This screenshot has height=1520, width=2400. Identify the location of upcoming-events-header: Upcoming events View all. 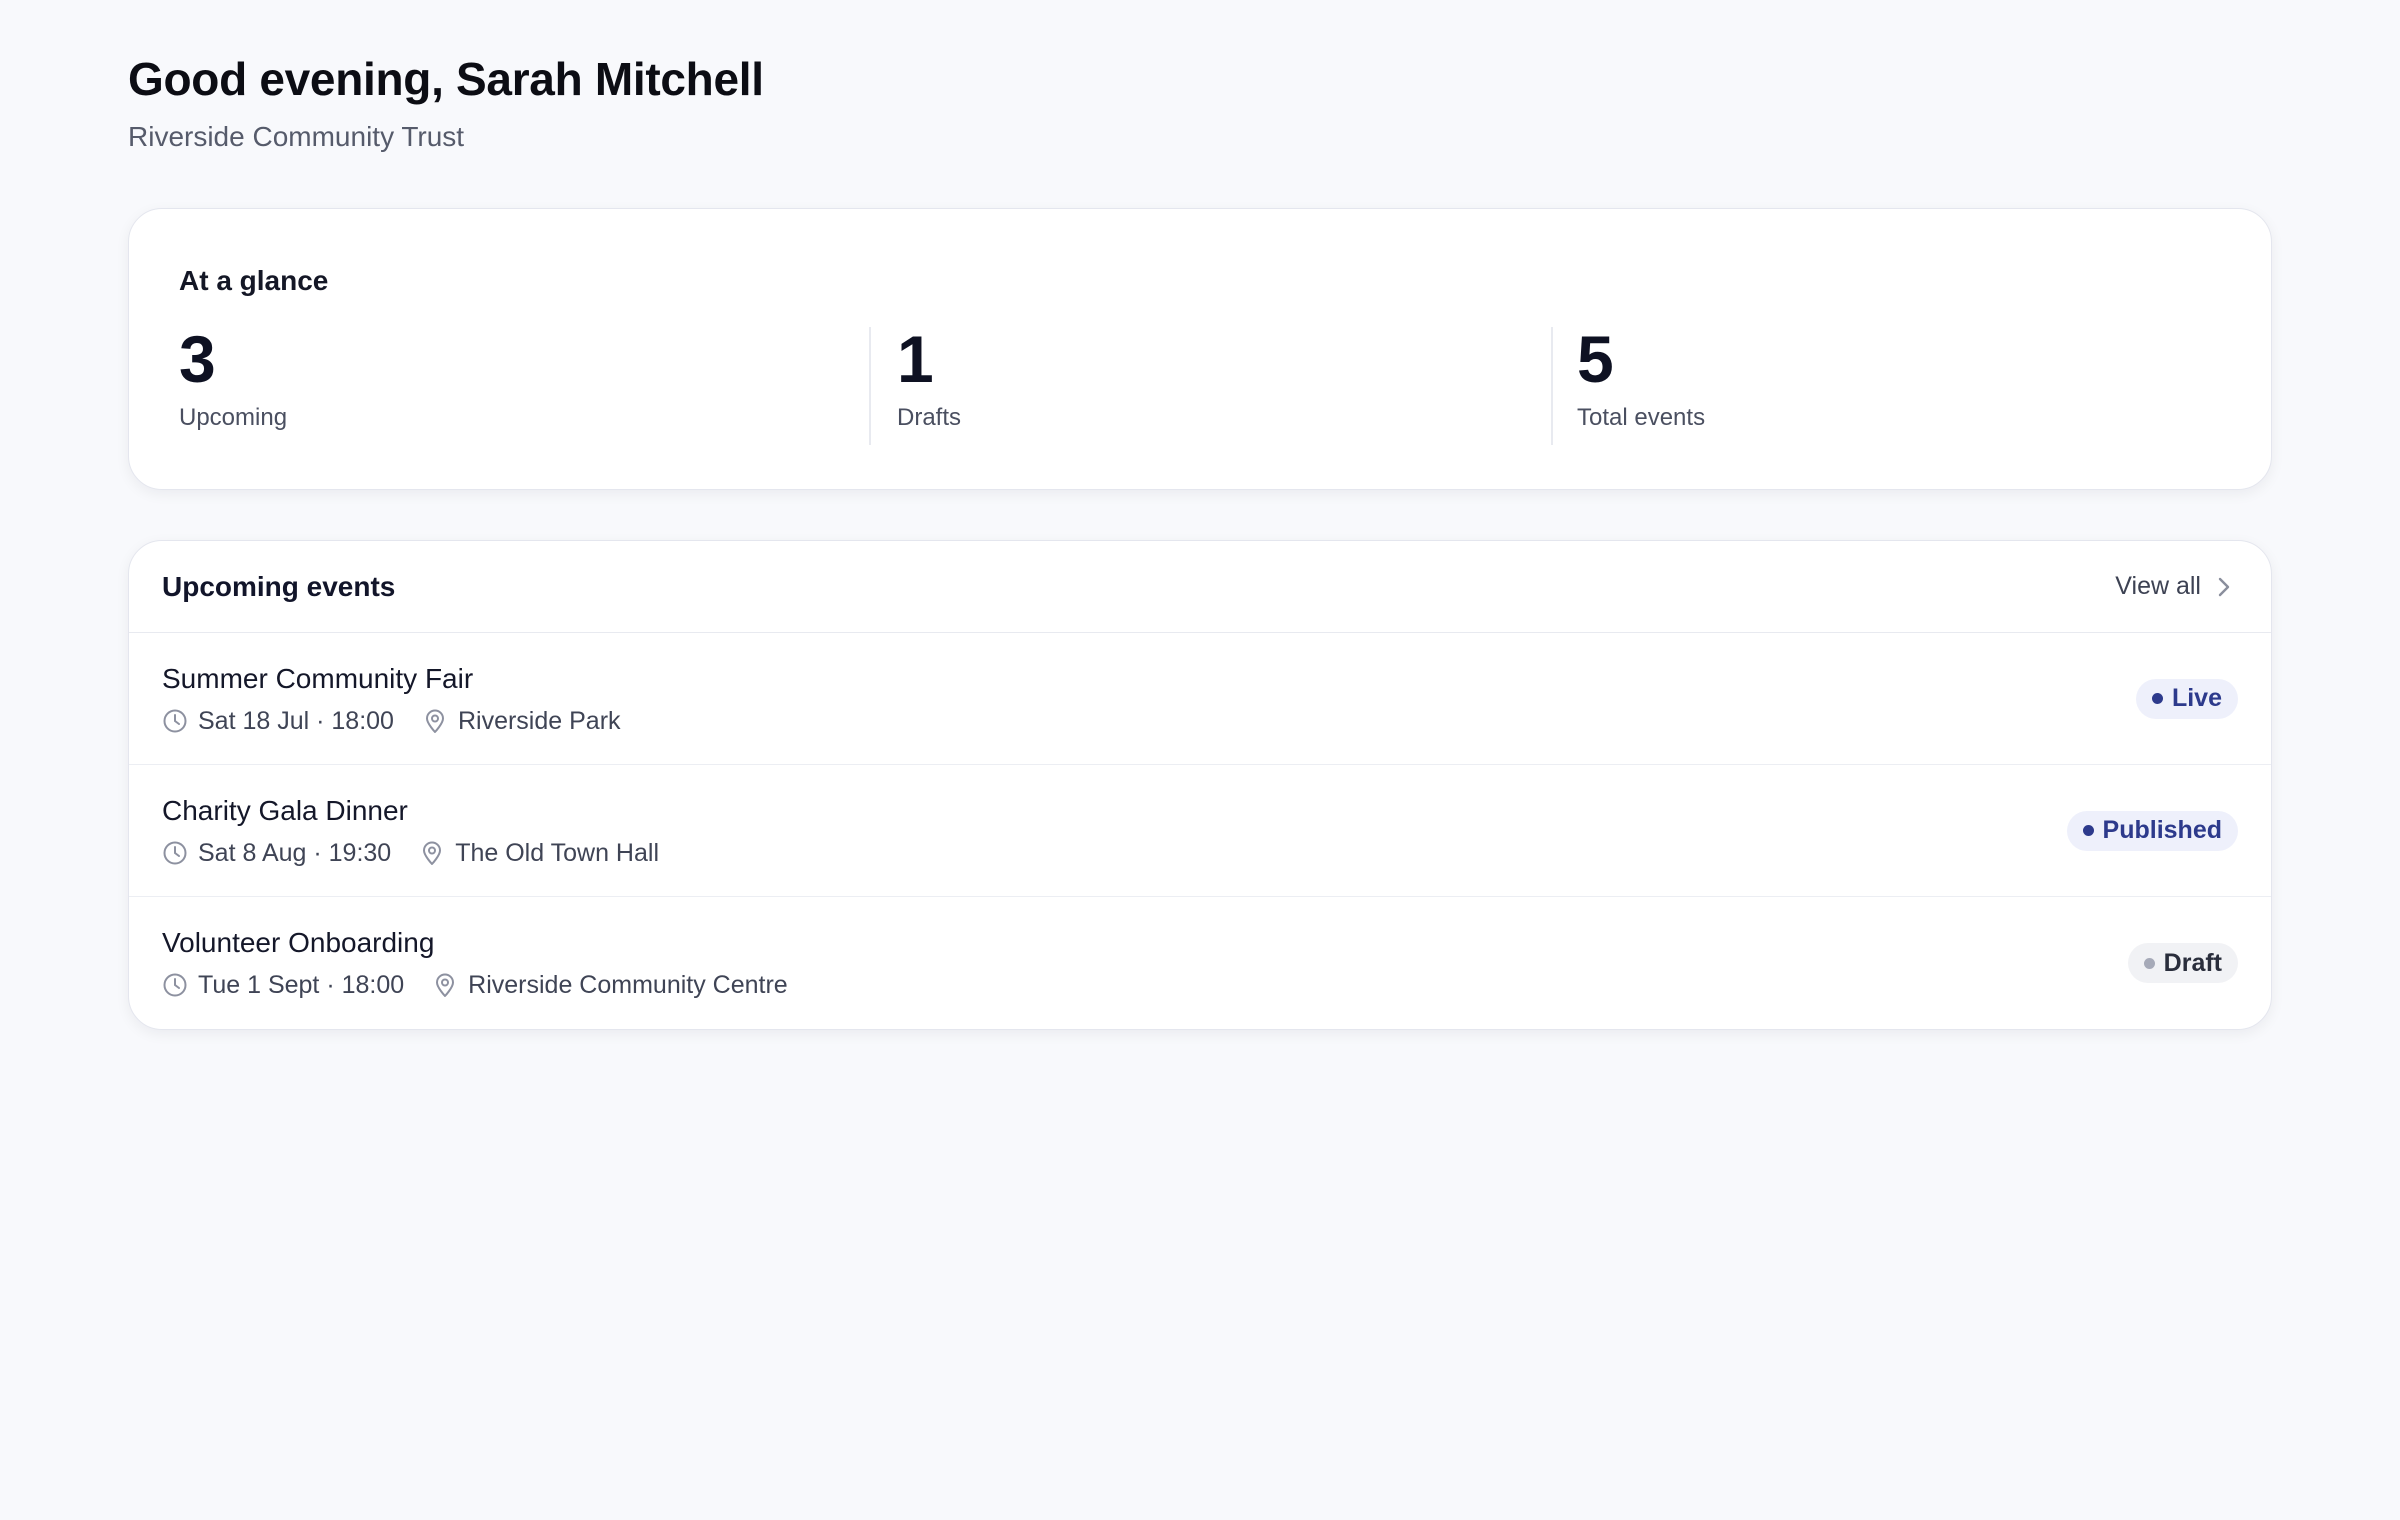
(1200, 587).